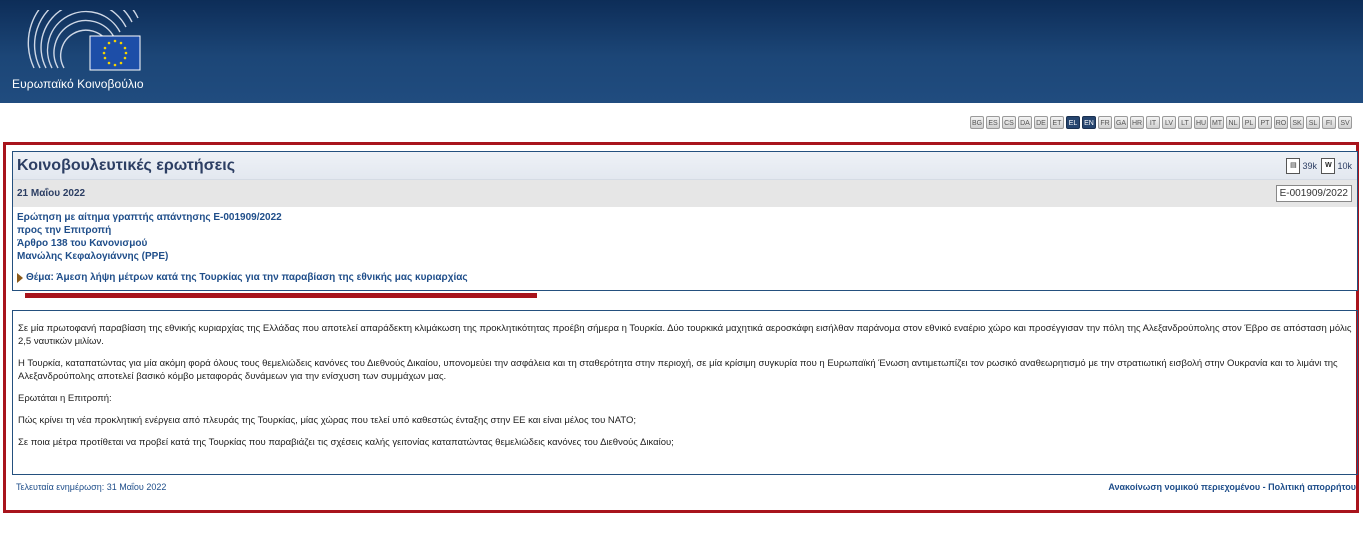 The height and width of the screenshot is (533, 1363). What do you see at coordinates (65, 398) in the screenshot?
I see `body-paragraph: Ερωτάται η Επιτροπή:` at bounding box center [65, 398].